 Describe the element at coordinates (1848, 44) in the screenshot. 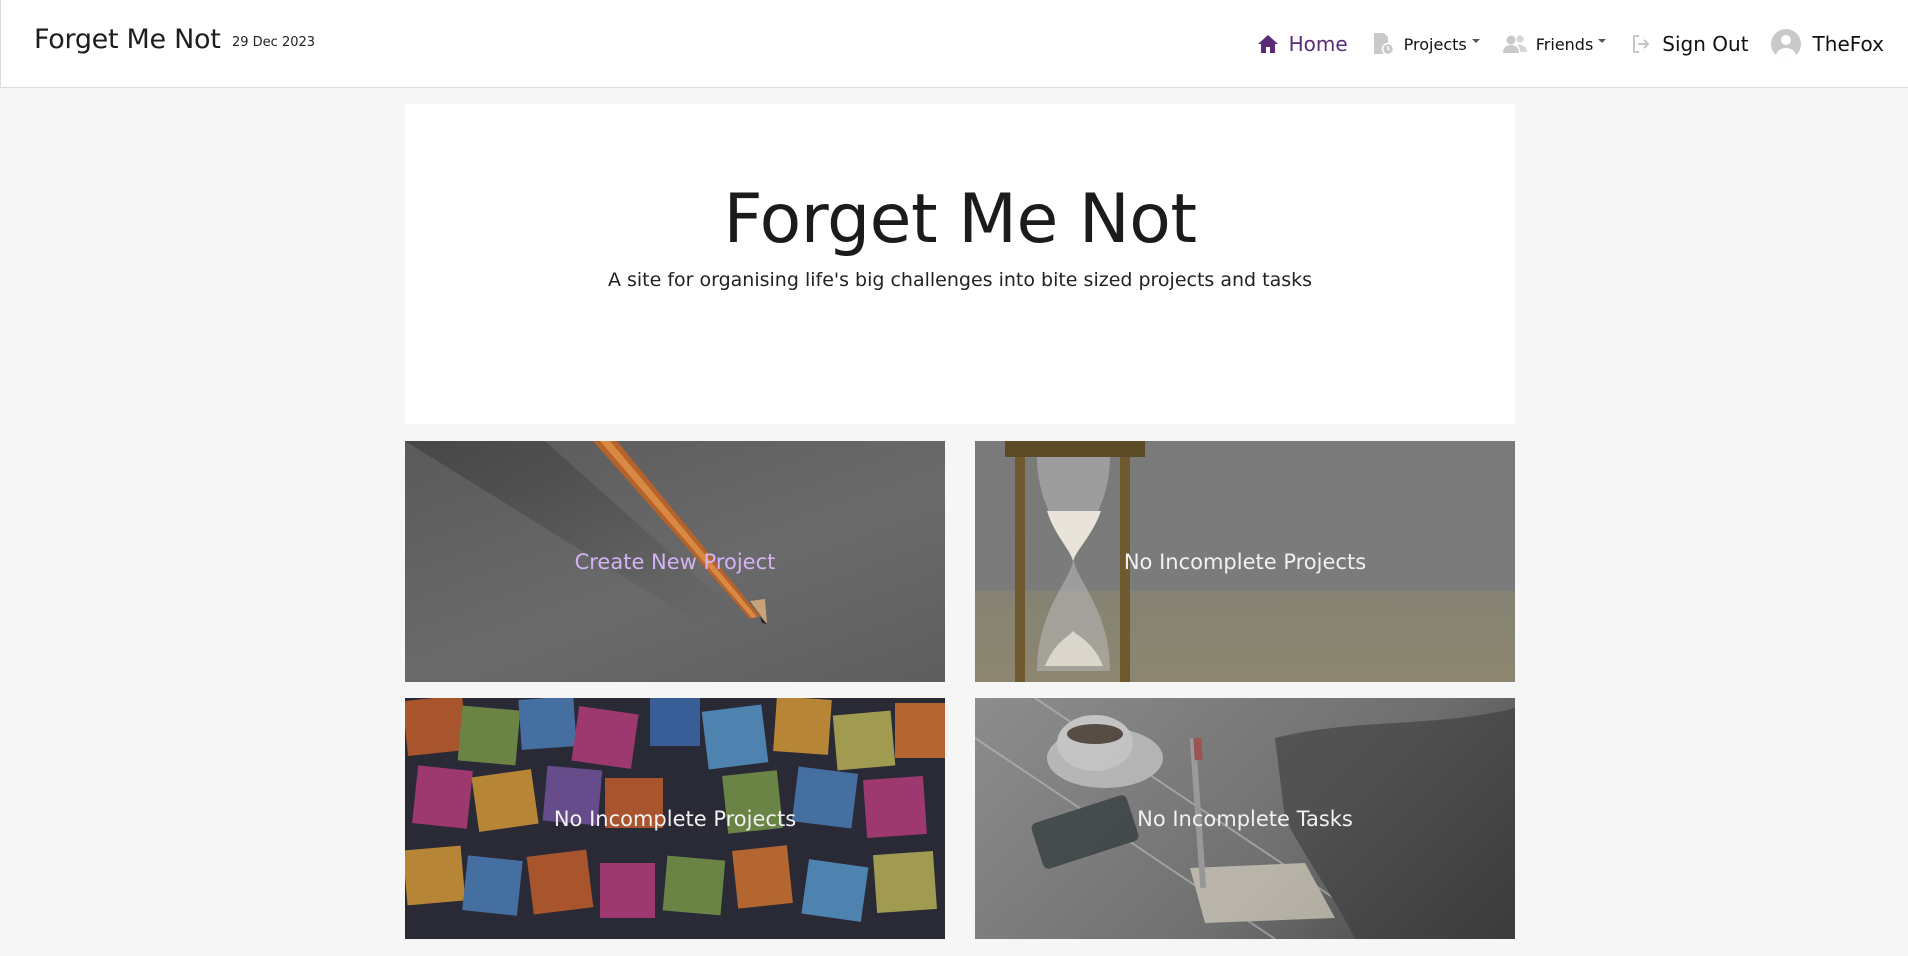

I see `nav-username: TheFox` at that location.